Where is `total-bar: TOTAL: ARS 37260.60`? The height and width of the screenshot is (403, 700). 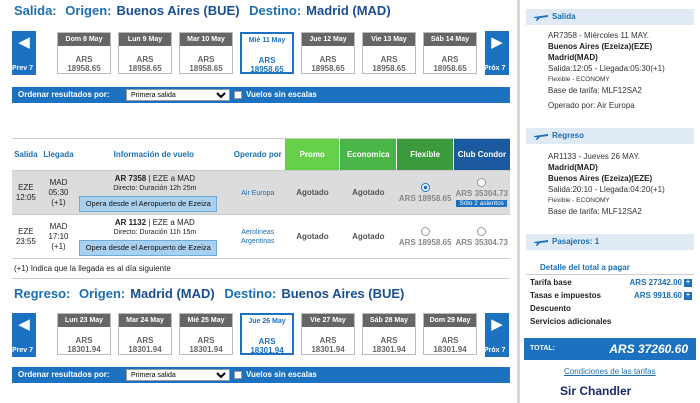
total-bar: TOTAL: ARS 37260.60 is located at coordinates (610, 349).